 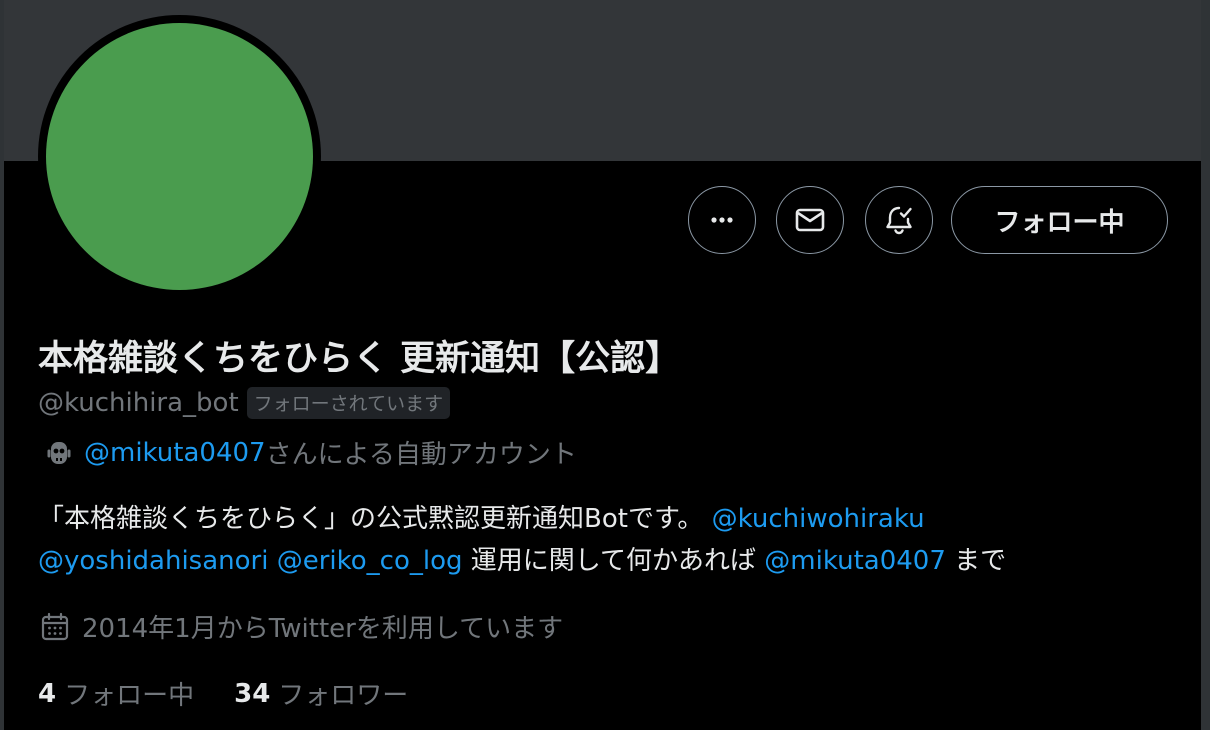 I want to click on bio-text-2: 運用に関して何かあれば, so click(x=613, y=561).